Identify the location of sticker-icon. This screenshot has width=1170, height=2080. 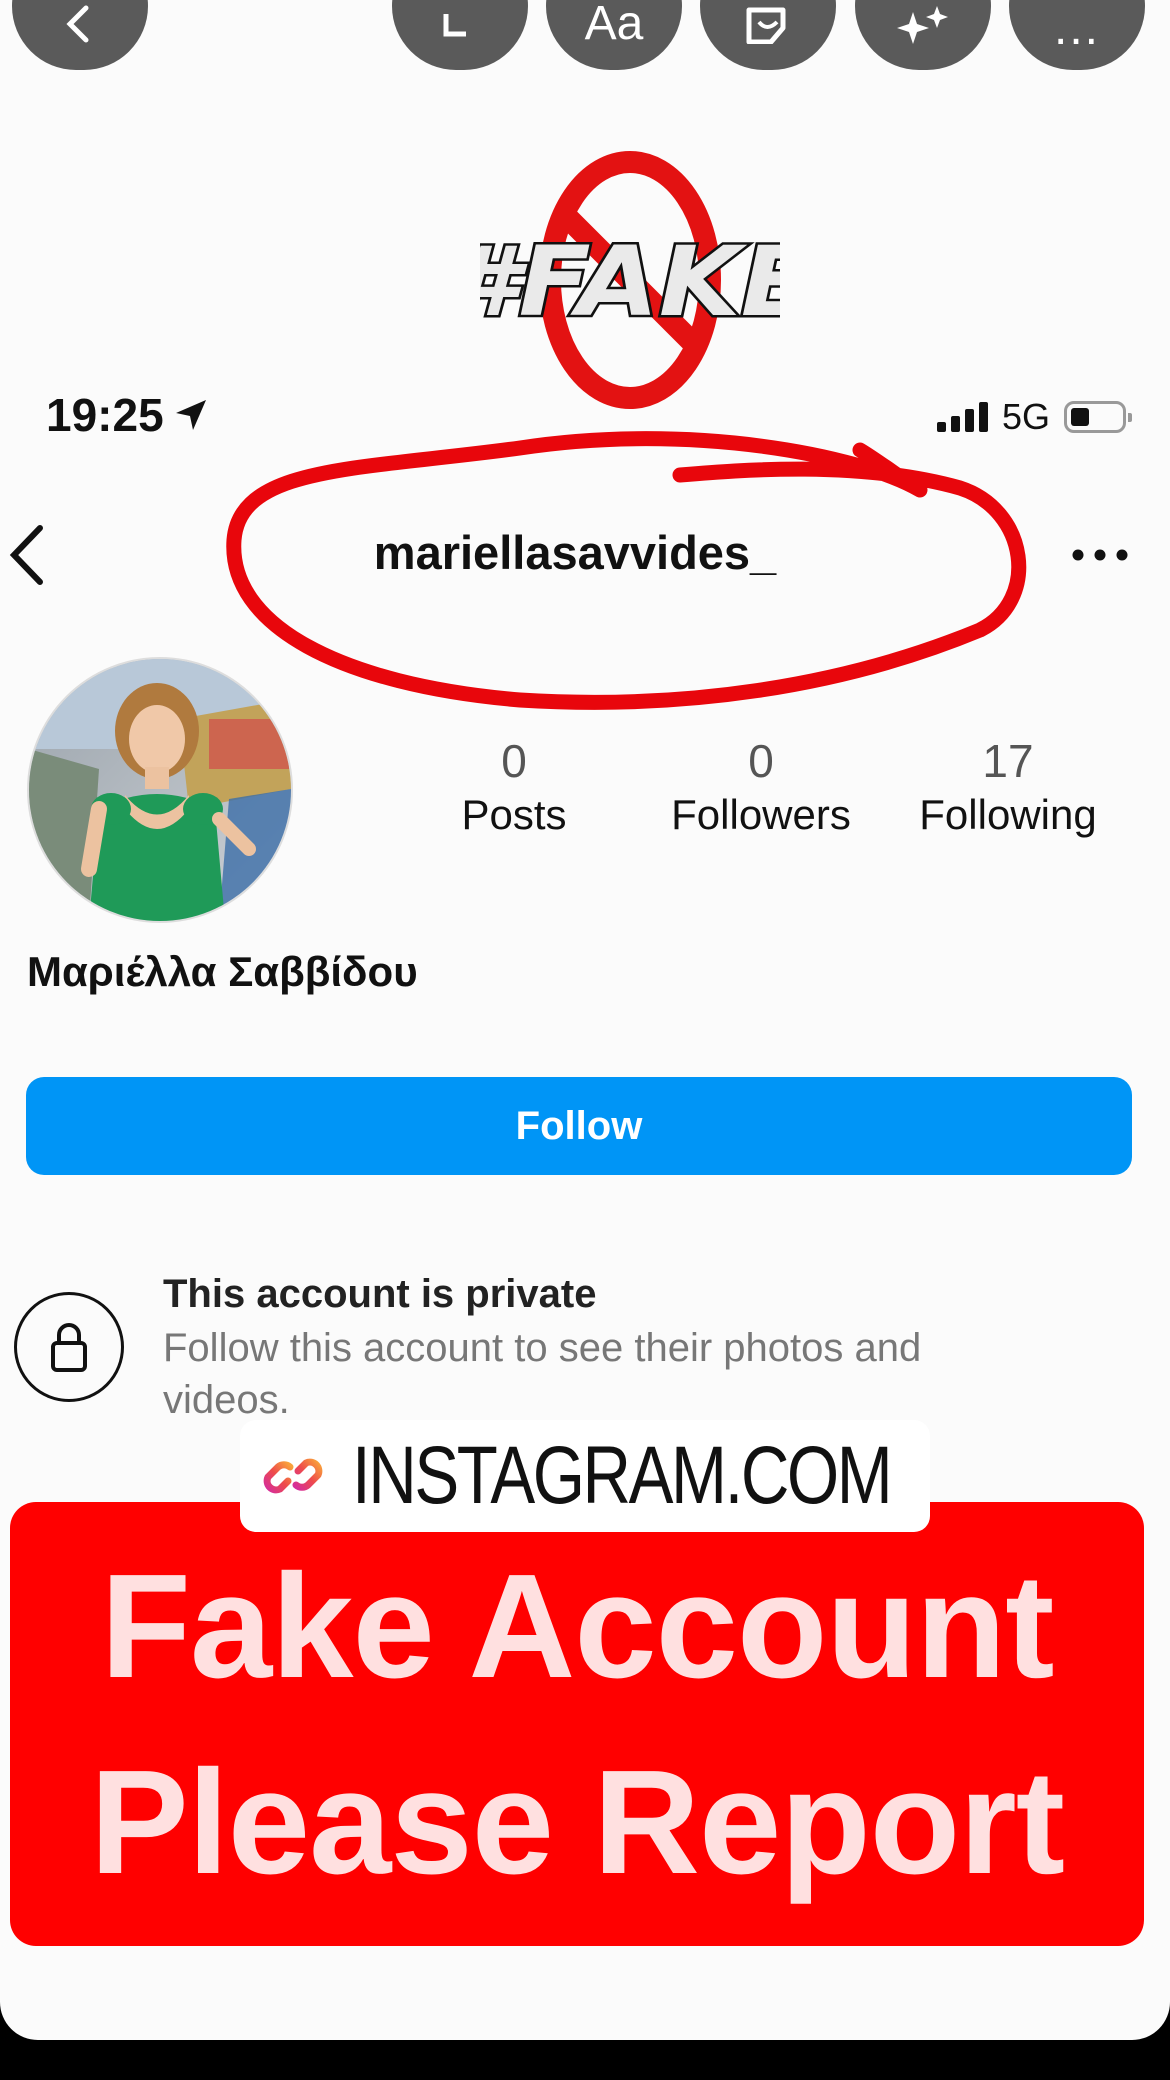
(766, 25).